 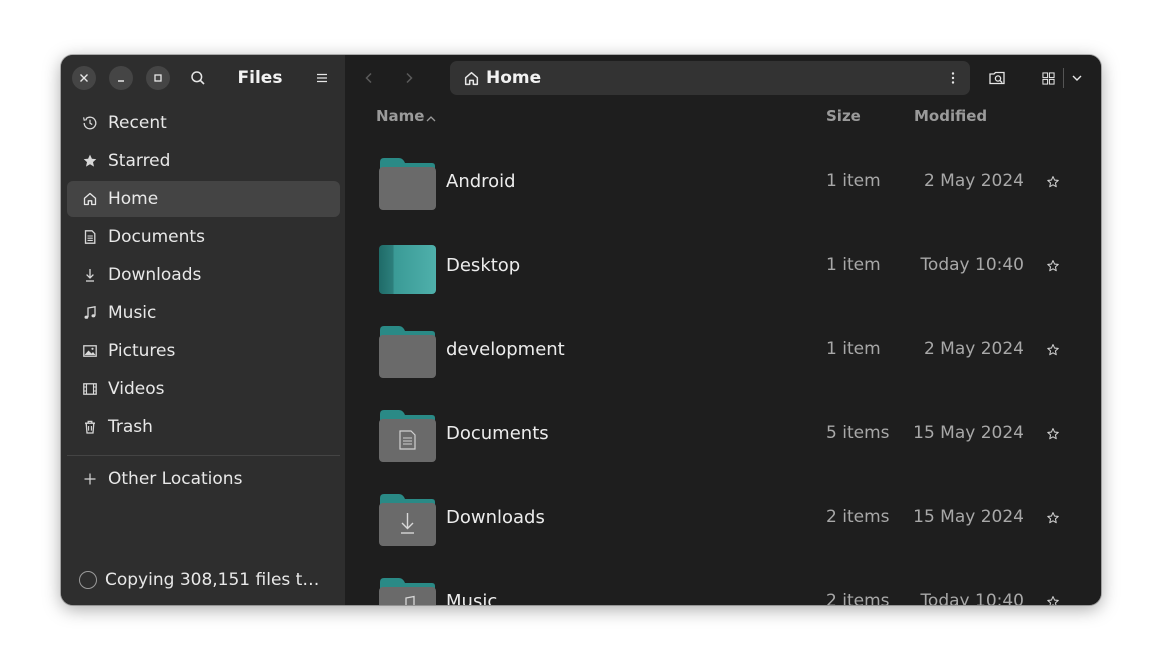 I want to click on file-row: development 1 item 2 May 2024, so click(x=723, y=352).